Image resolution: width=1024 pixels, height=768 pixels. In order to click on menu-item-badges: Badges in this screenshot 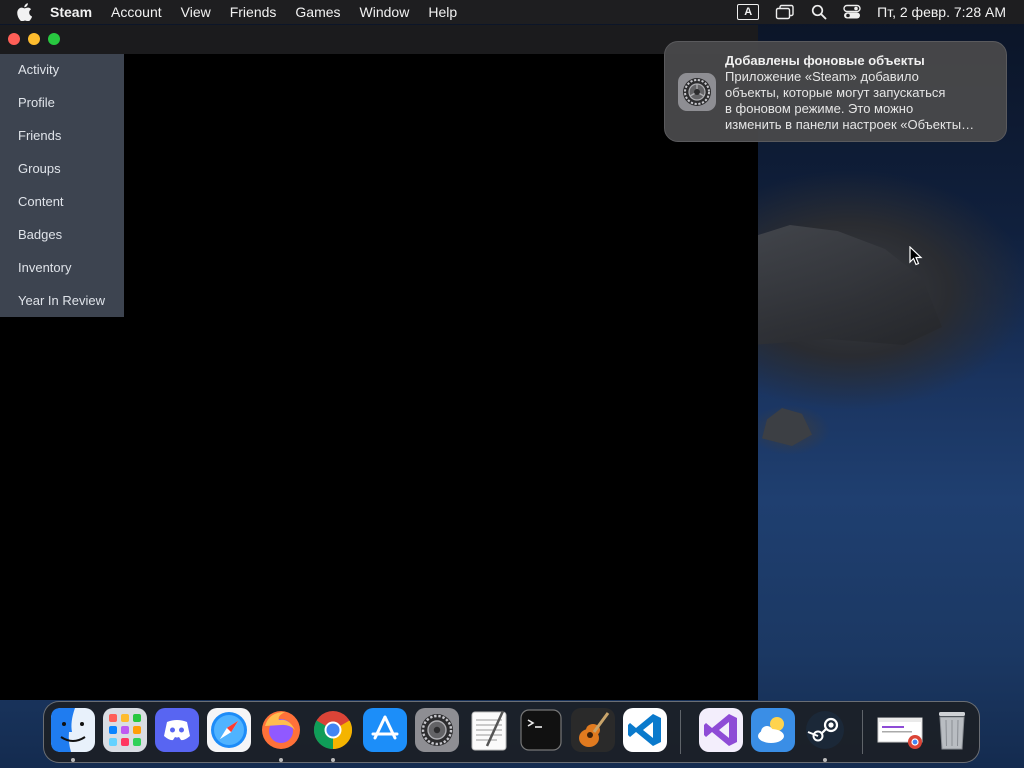, I will do `click(62, 235)`.